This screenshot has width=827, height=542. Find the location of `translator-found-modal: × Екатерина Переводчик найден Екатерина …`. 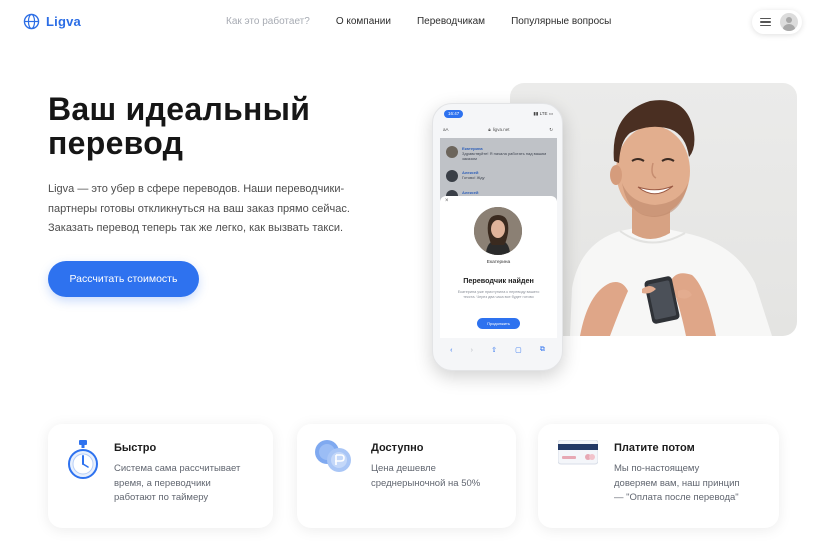

translator-found-modal: × Екатерина Переводчик найден Екатерина … is located at coordinates (498, 267).